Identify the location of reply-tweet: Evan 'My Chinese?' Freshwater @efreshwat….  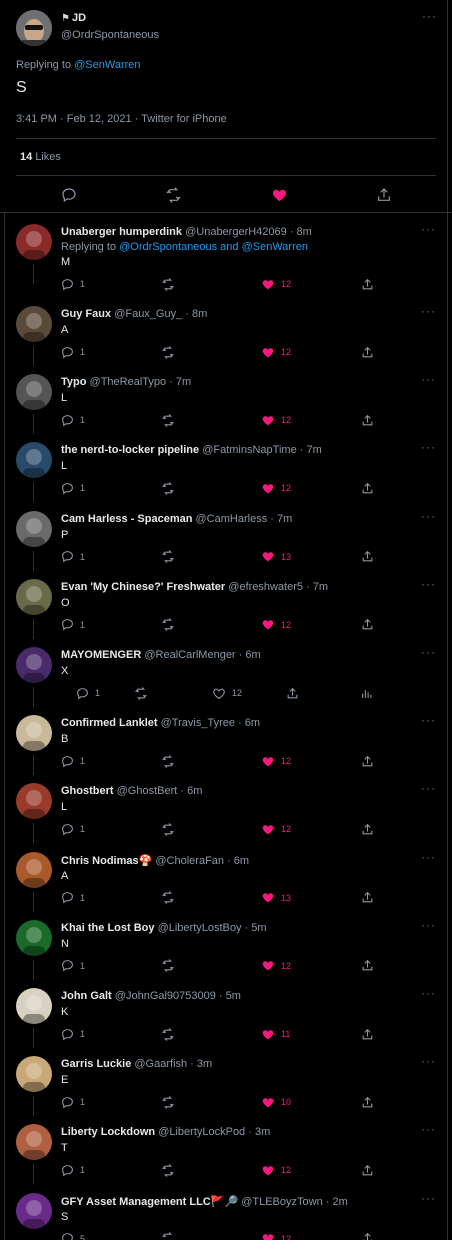
(226, 605).